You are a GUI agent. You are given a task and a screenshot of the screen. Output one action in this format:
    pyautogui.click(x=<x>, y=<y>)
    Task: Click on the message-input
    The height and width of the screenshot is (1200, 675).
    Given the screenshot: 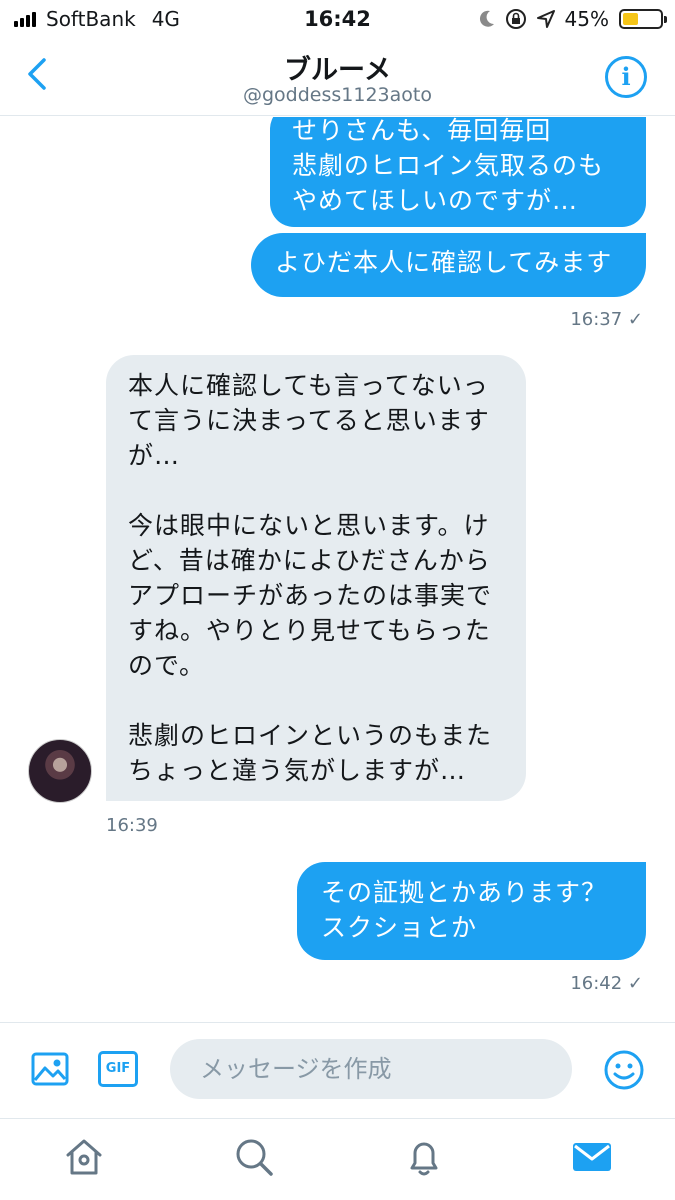 What is the action you would take?
    pyautogui.click(x=371, y=1069)
    